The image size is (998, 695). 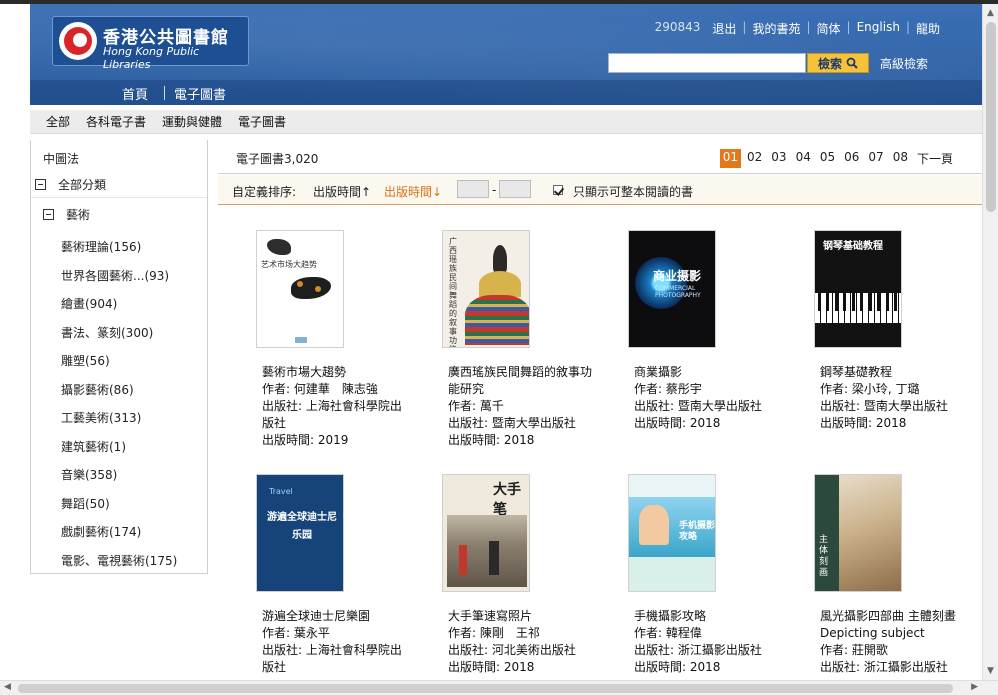 What do you see at coordinates (724, 28) in the screenshot?
I see `logout-link: 退出` at bounding box center [724, 28].